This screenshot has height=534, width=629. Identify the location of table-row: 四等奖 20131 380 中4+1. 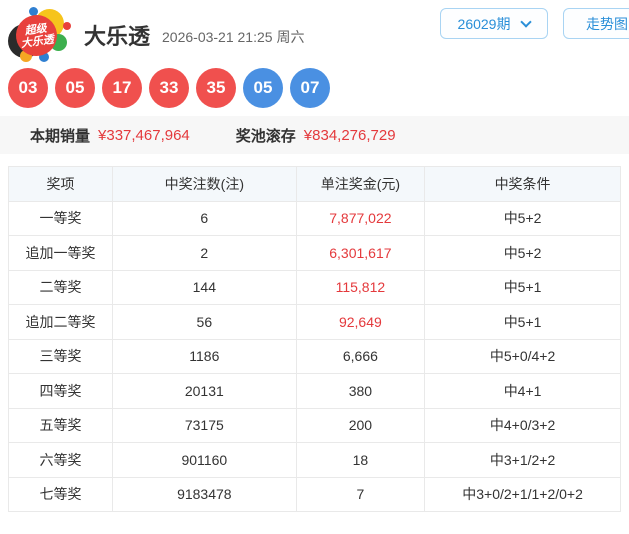
(314, 391).